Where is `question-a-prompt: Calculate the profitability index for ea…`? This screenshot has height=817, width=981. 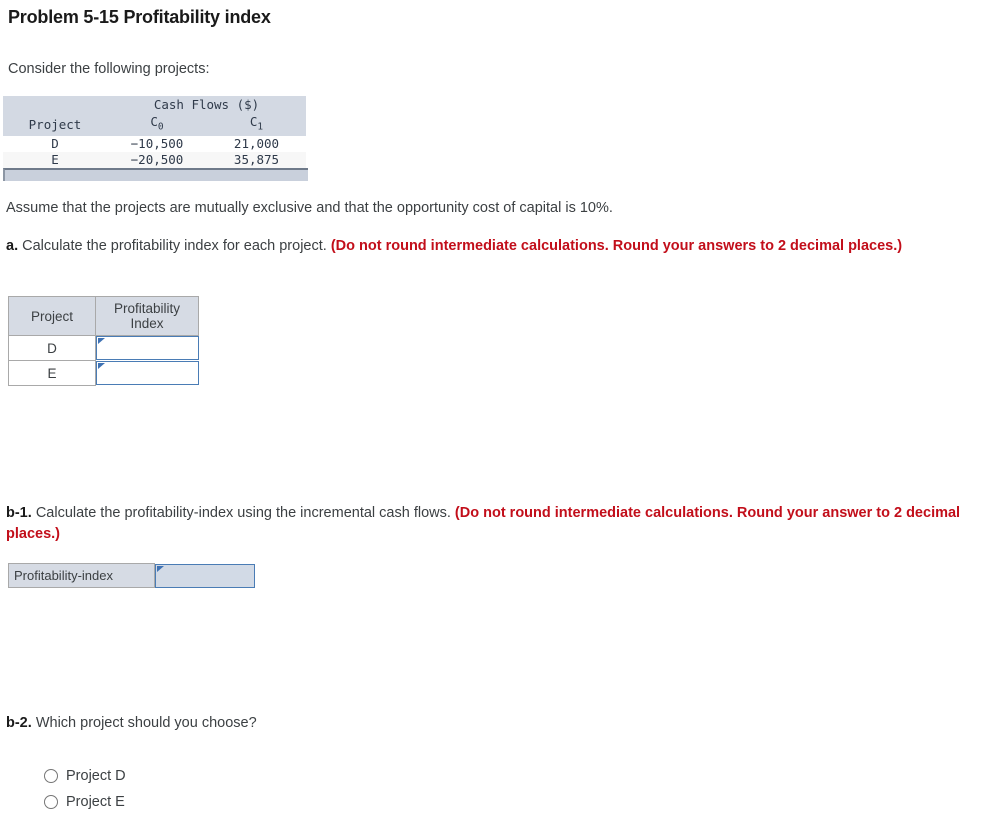
question-a-prompt: Calculate the profitability index for ea… is located at coordinates (174, 246).